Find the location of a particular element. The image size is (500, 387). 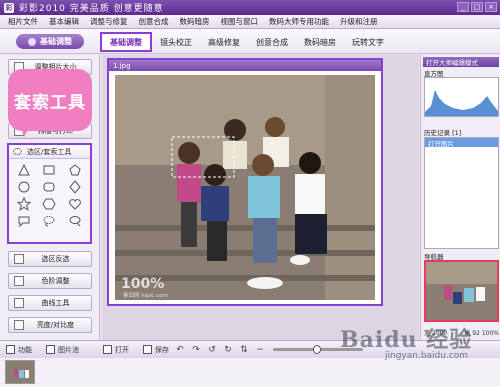

tab-creative-compose: 创意合成 is located at coordinates (272, 42).